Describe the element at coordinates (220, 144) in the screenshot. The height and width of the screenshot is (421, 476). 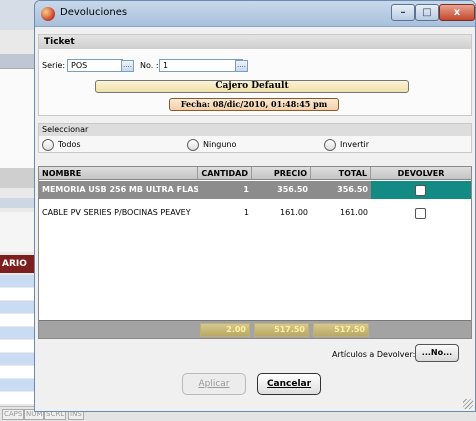
I see `radio-ninguno-label: Ninguno` at that location.